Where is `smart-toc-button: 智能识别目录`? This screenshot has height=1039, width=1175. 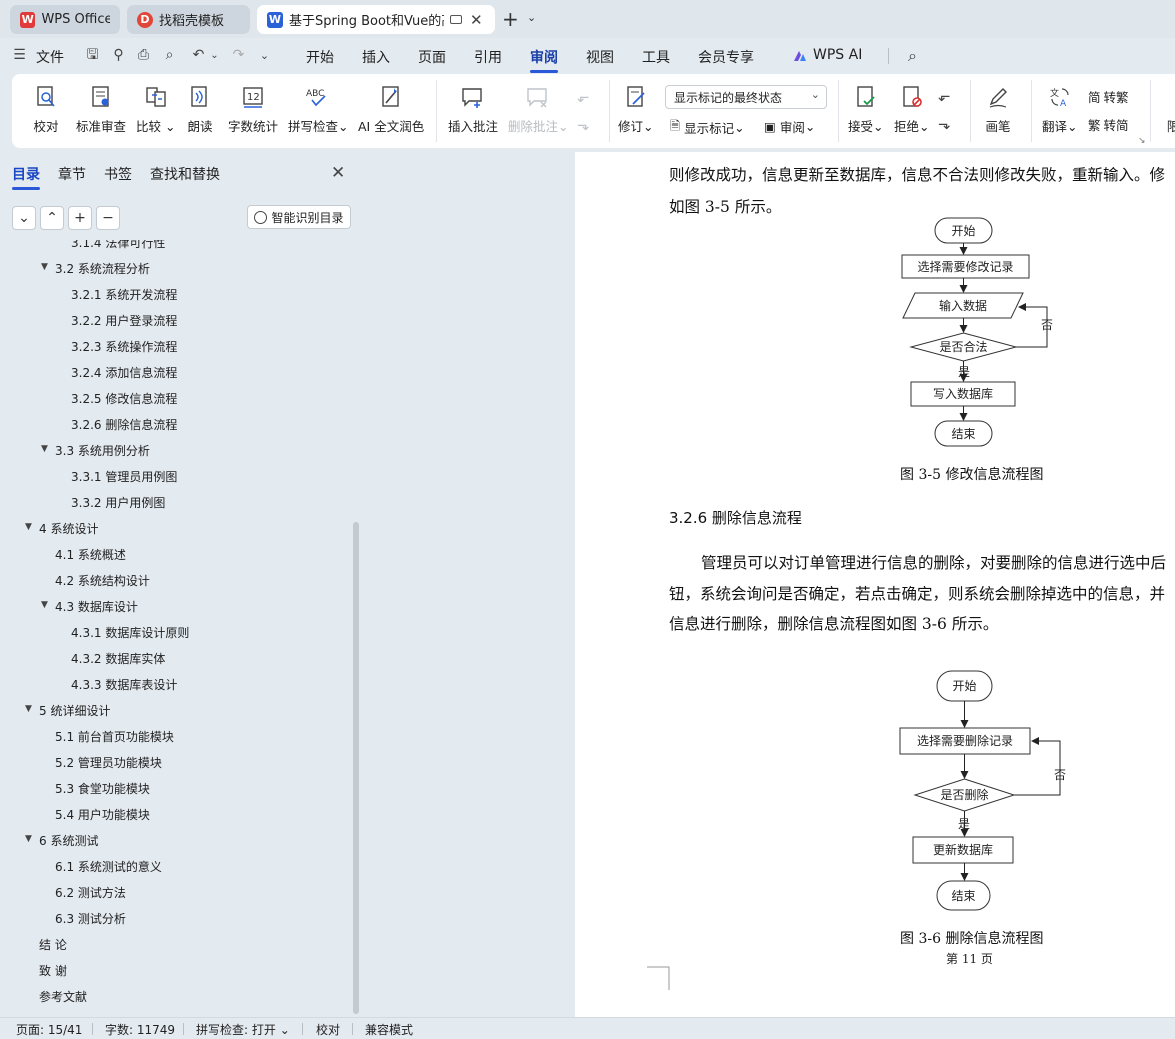
smart-toc-button: 智能识别目录 is located at coordinates (299, 217).